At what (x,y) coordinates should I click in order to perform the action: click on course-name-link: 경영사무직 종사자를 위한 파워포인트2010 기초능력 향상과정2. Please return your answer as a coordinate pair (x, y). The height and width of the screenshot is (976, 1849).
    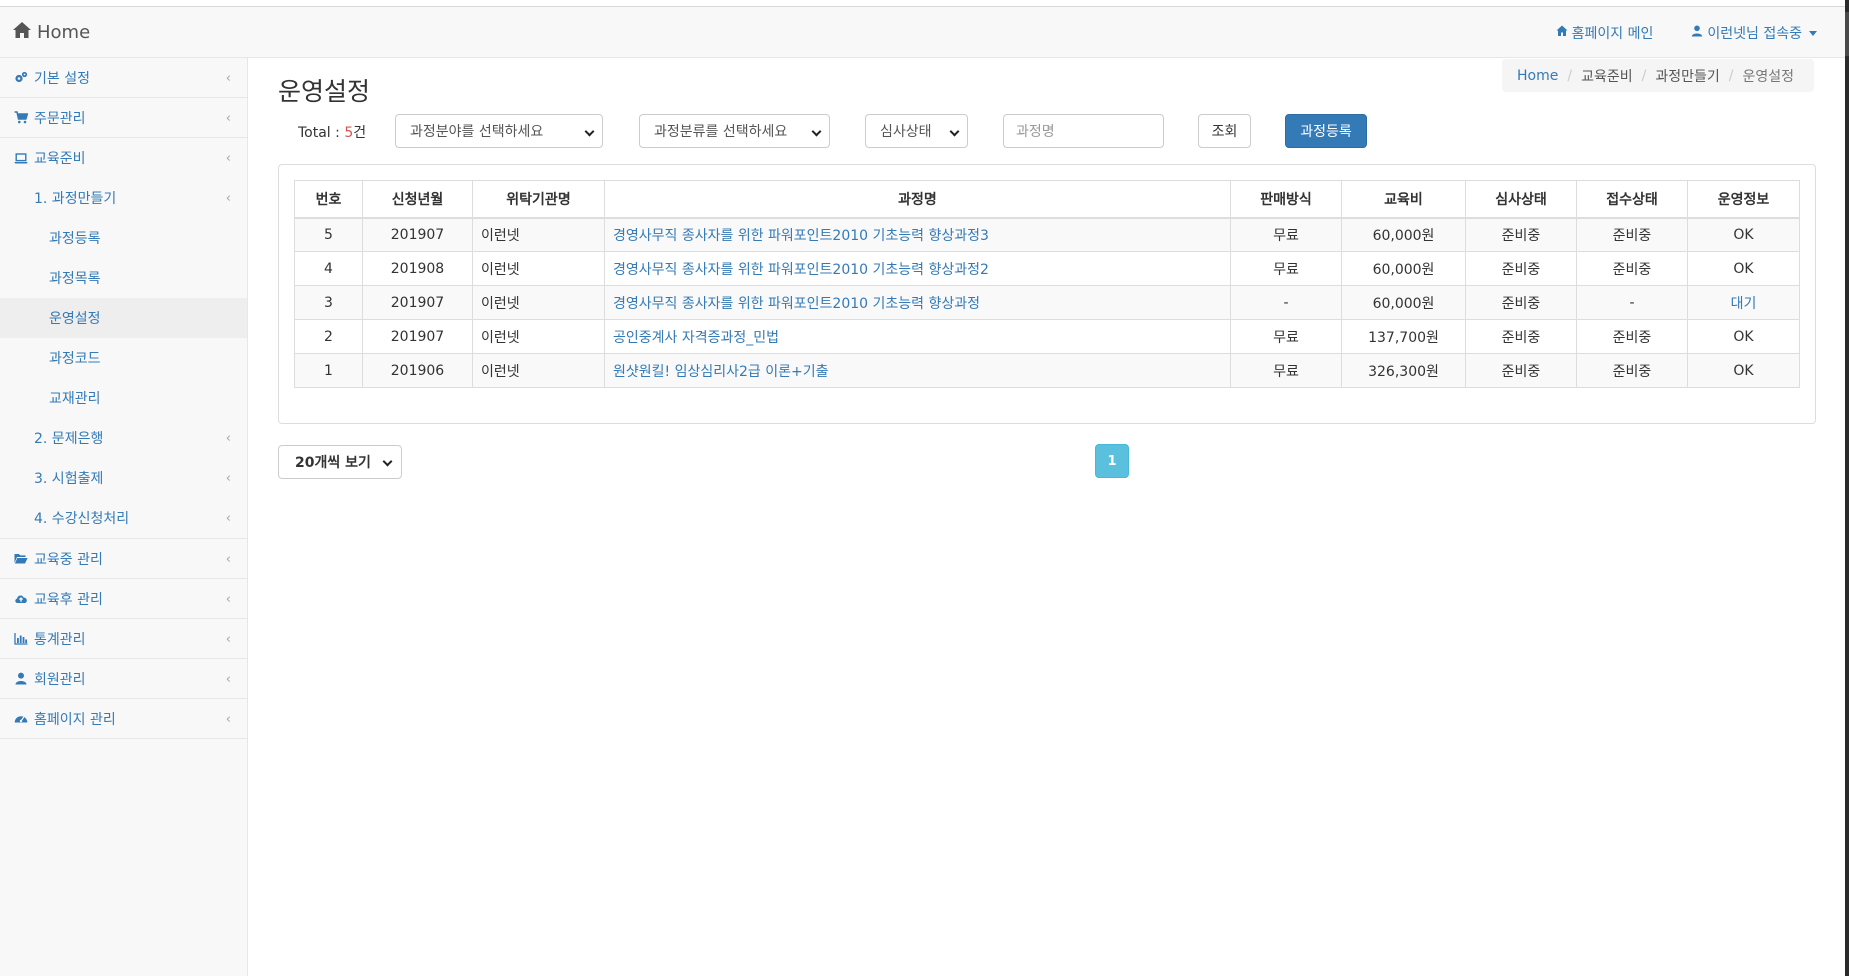
    Looking at the image, I should click on (917, 268).